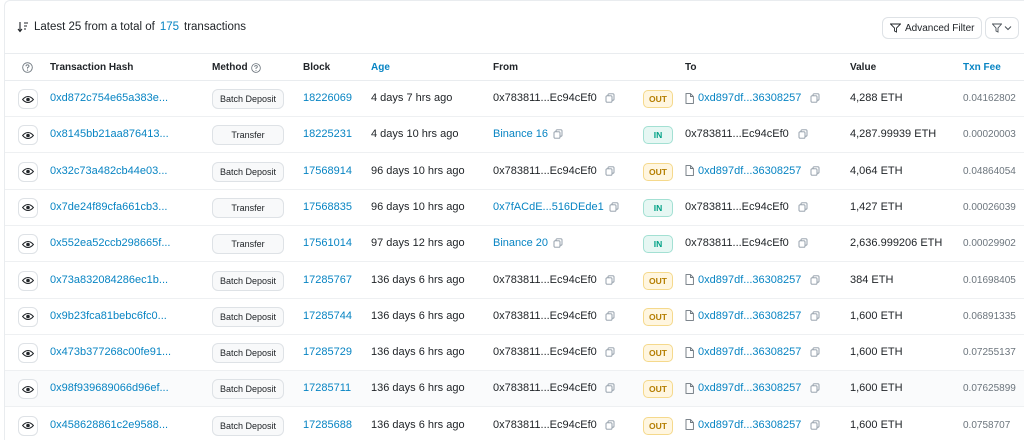 This screenshot has width=1024, height=440. I want to click on filter-dropdown-button, so click(1002, 28).